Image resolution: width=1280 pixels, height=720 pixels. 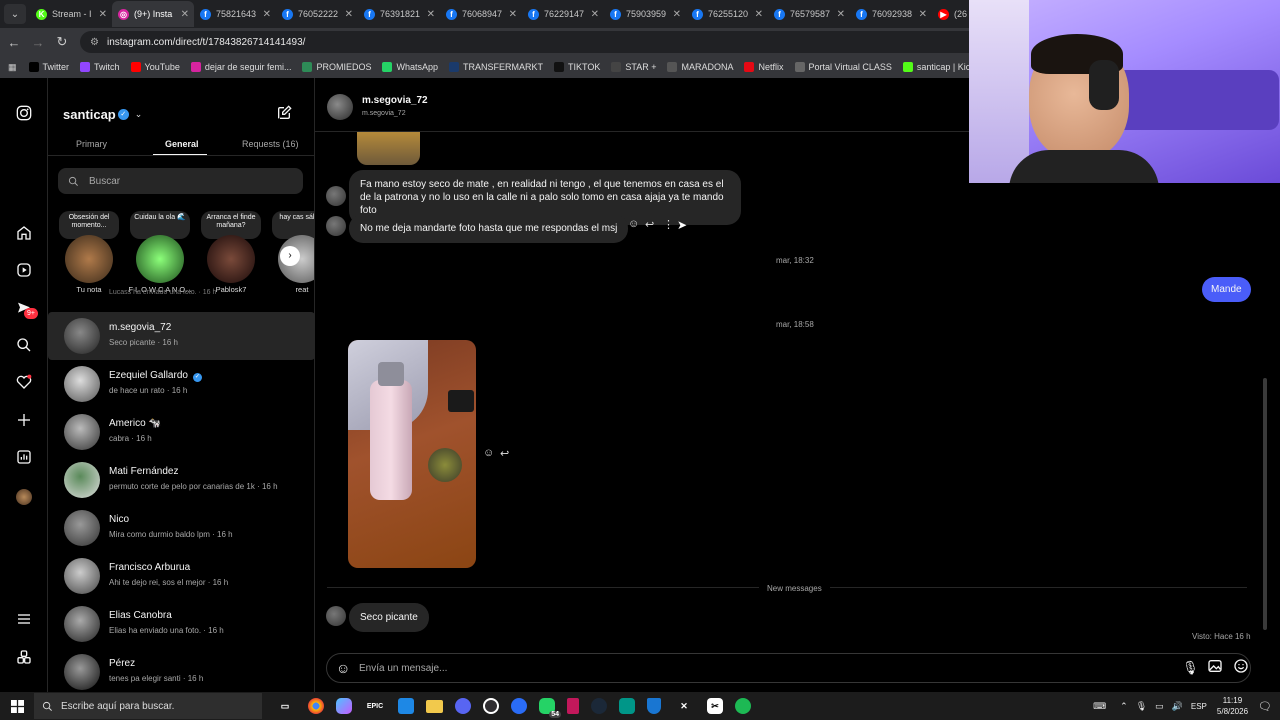 I want to click on conversation-item: Americo 🐄 cabra · 16 h, so click(x=181, y=432).